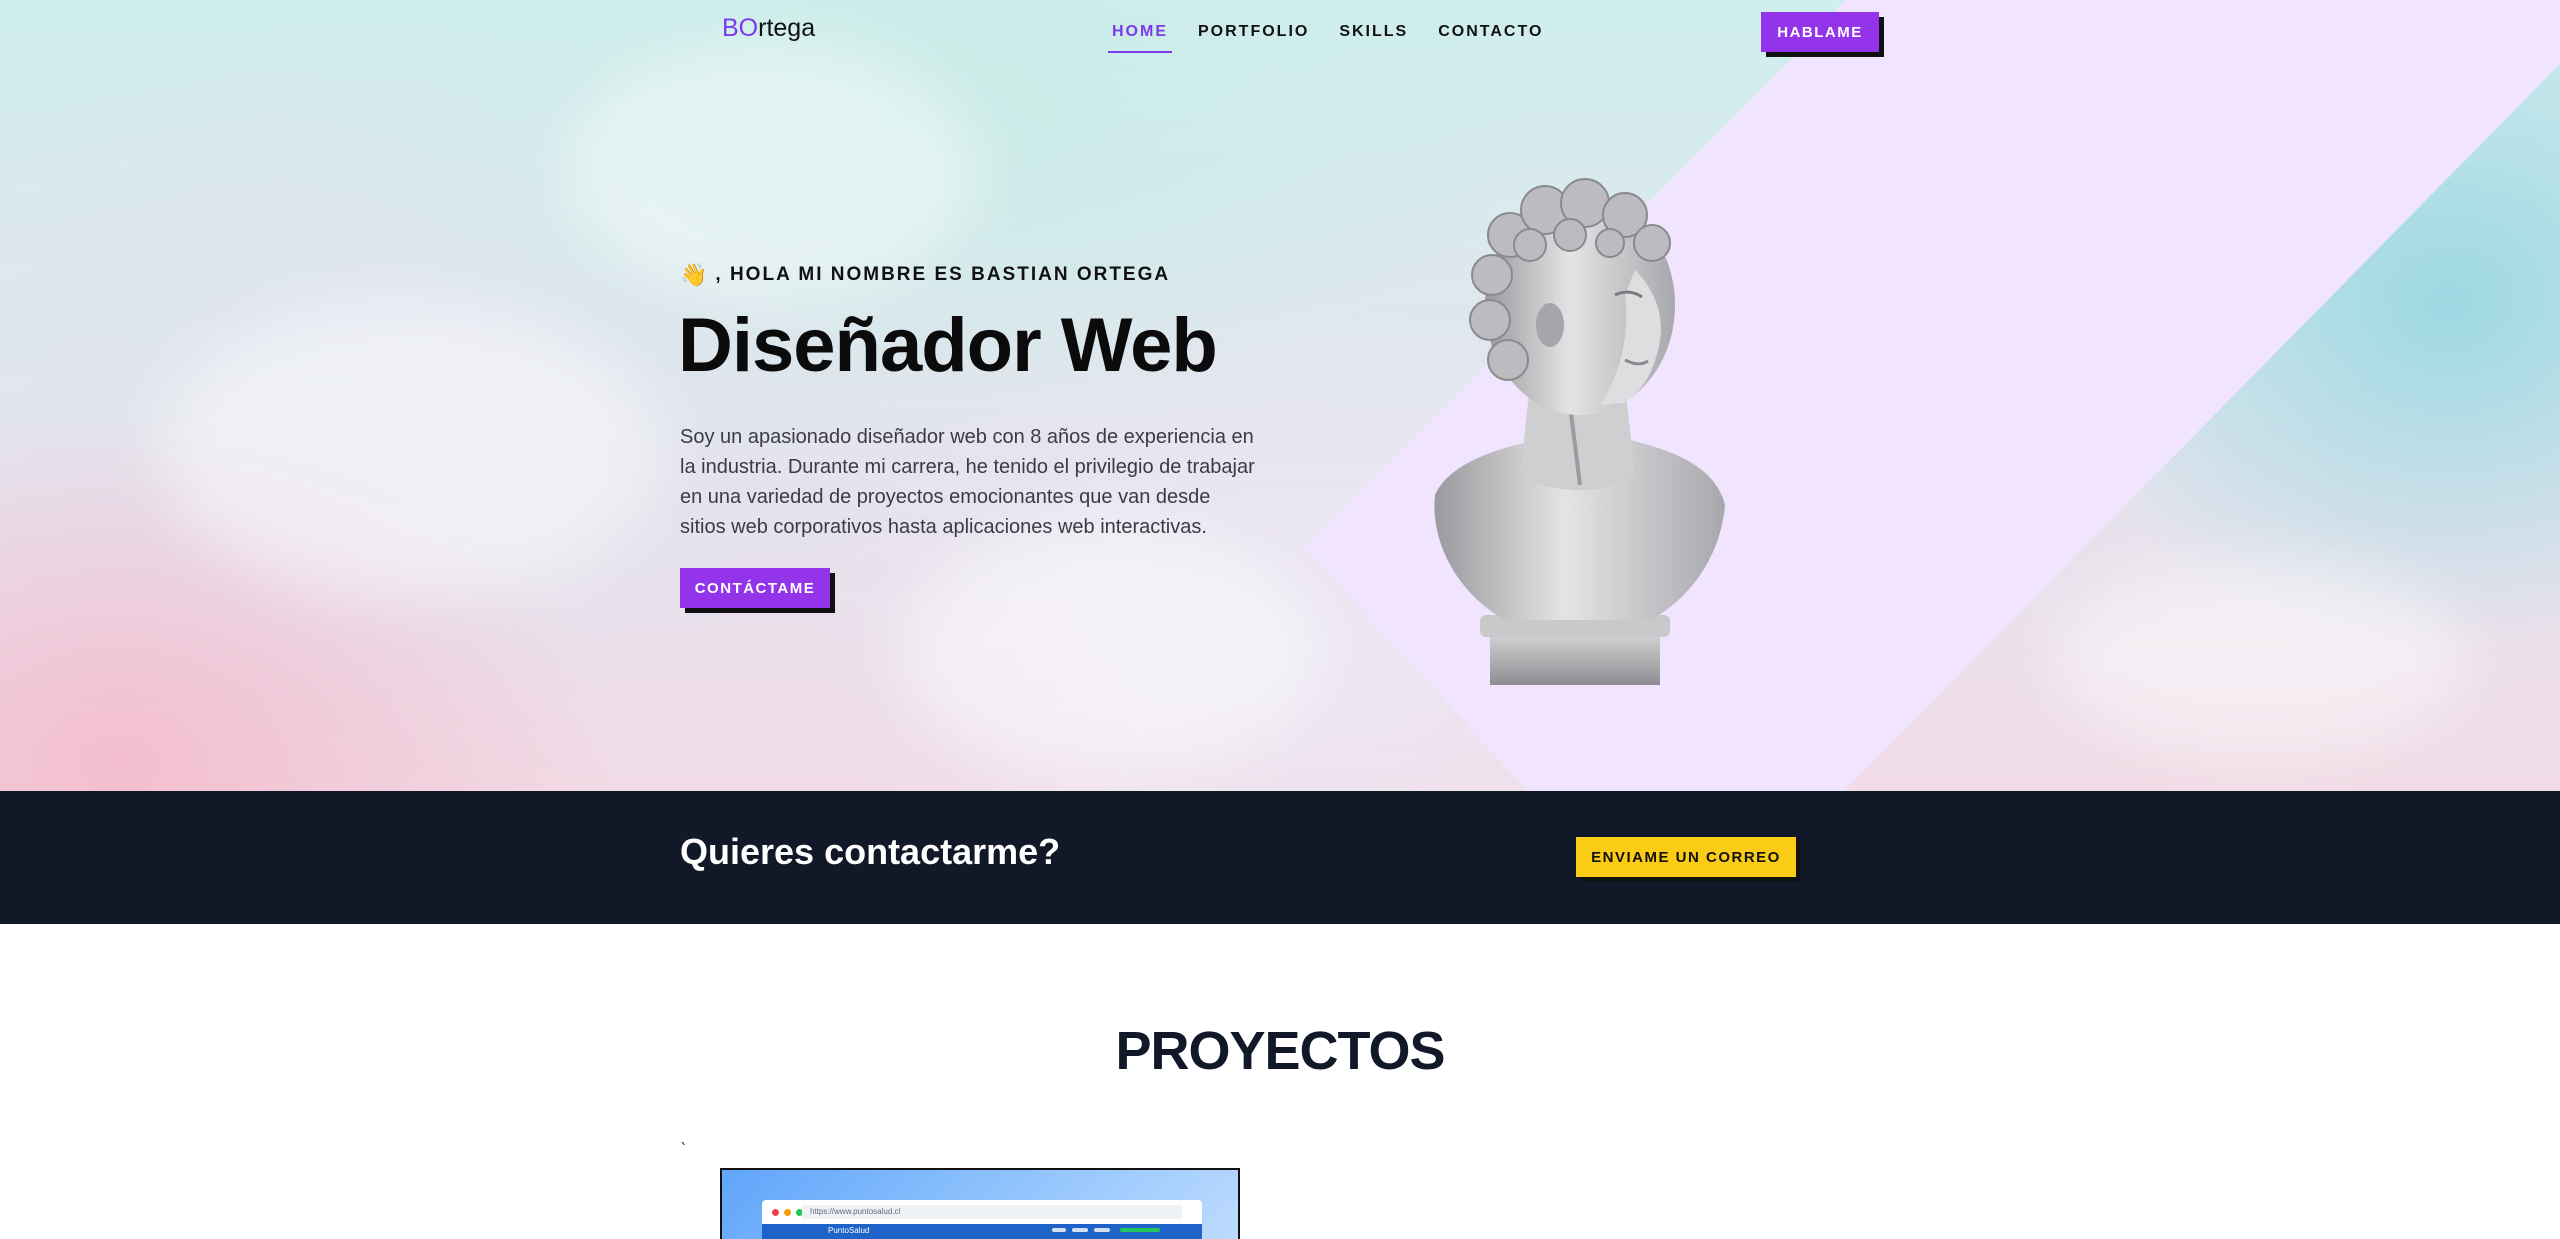  Describe the element at coordinates (1820, 32) in the screenshot. I see `hablame-button: HABLAME` at that location.